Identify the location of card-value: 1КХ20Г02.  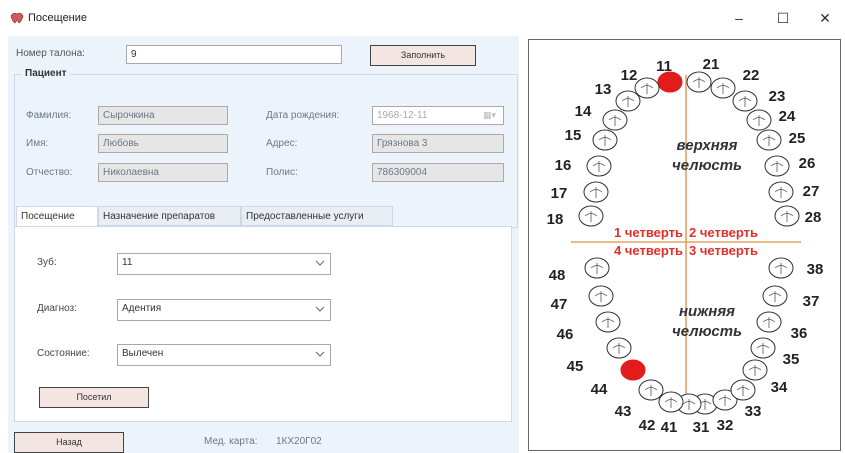
(299, 441).